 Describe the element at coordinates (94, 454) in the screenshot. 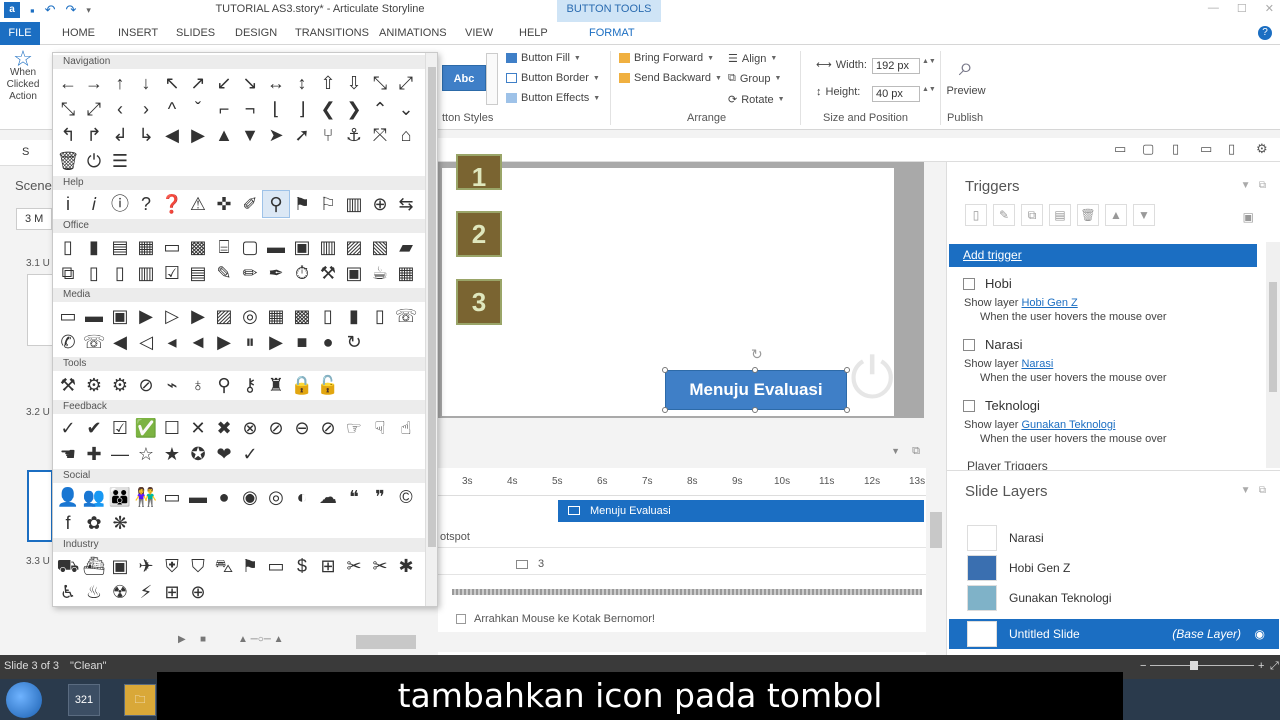

I see `gallery-icon: ✚` at that location.